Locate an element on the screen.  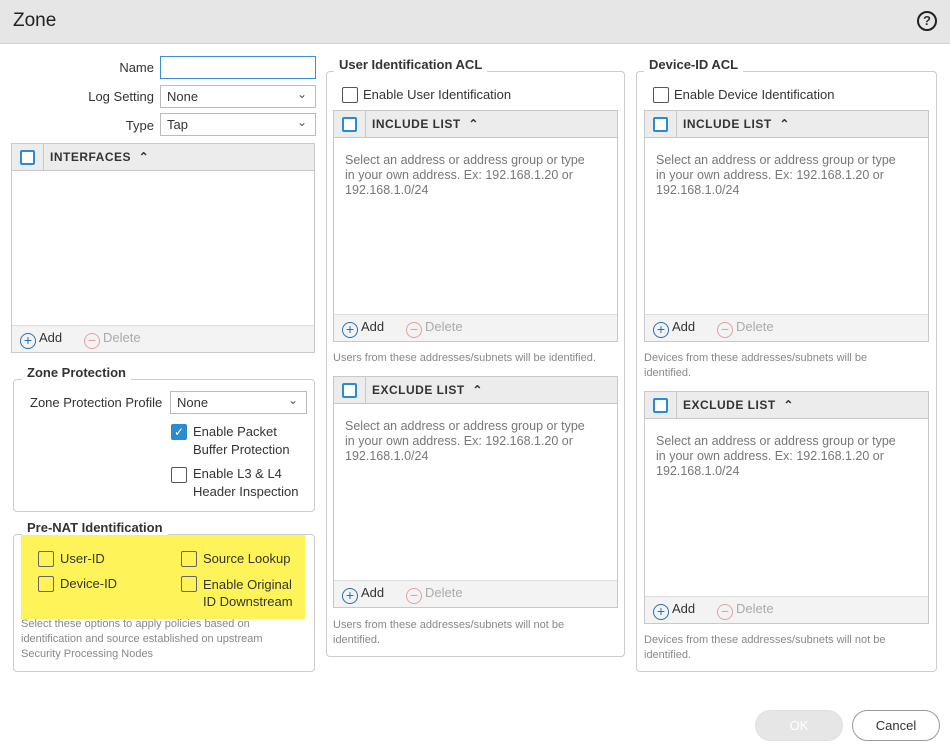
user-acl-legend: User Identification ACL is located at coordinates (411, 64).